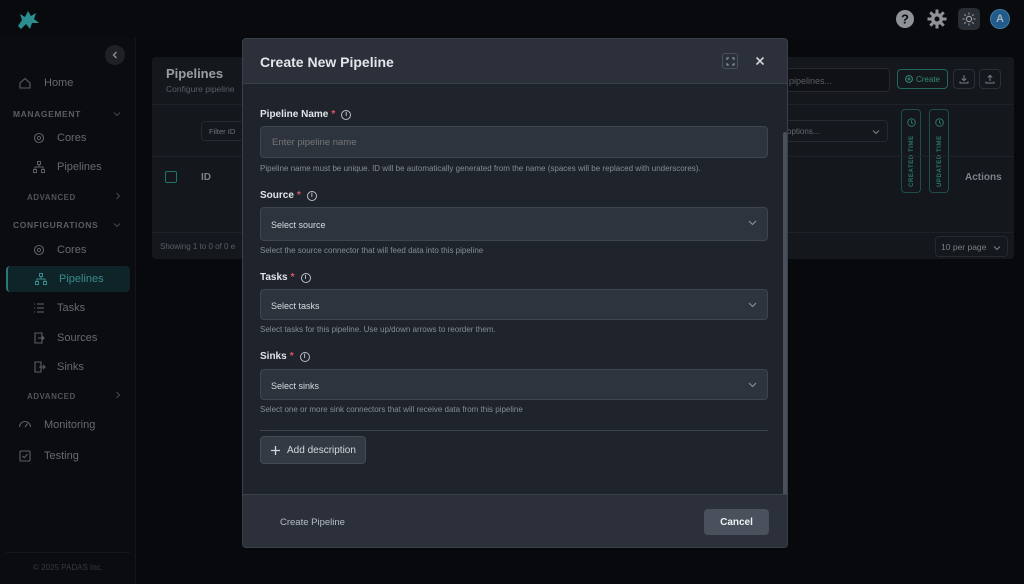  What do you see at coordinates (327, 62) in the screenshot?
I see `modal-title: Create New Pipeline` at bounding box center [327, 62].